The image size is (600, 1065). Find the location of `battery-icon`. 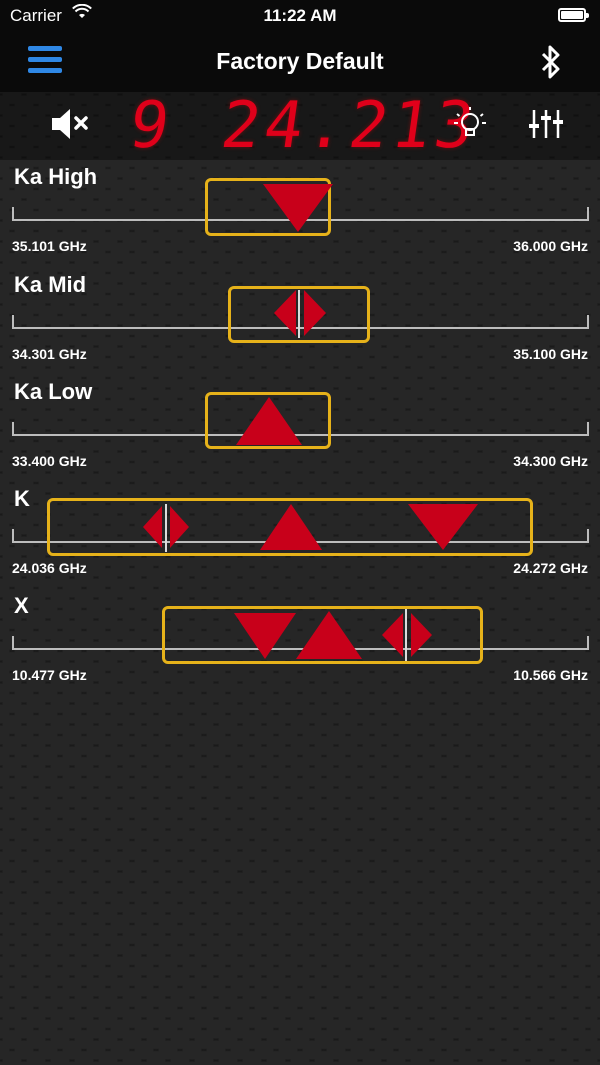

battery-icon is located at coordinates (573, 15).